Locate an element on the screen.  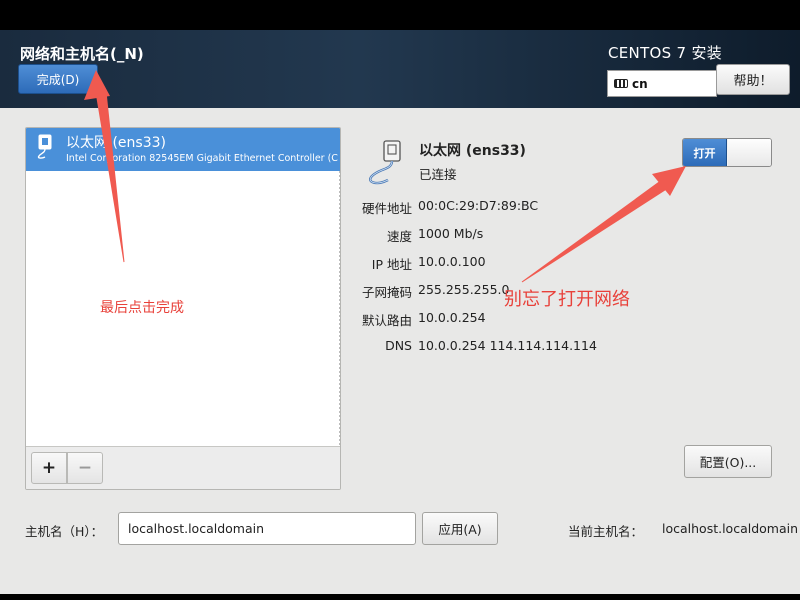
network-toggle: 打开 is located at coordinates (727, 152).